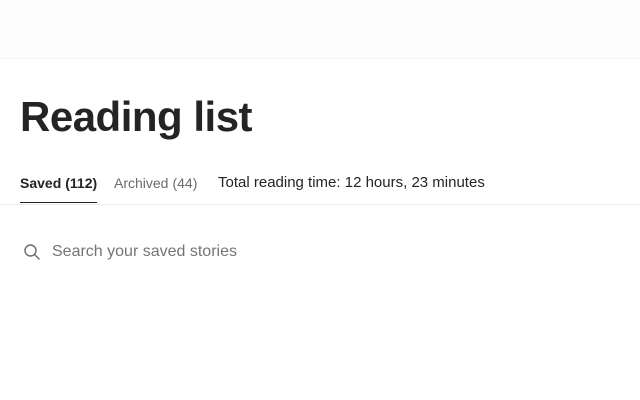  What do you see at coordinates (136, 116) in the screenshot?
I see `page-title: Reading list` at bounding box center [136, 116].